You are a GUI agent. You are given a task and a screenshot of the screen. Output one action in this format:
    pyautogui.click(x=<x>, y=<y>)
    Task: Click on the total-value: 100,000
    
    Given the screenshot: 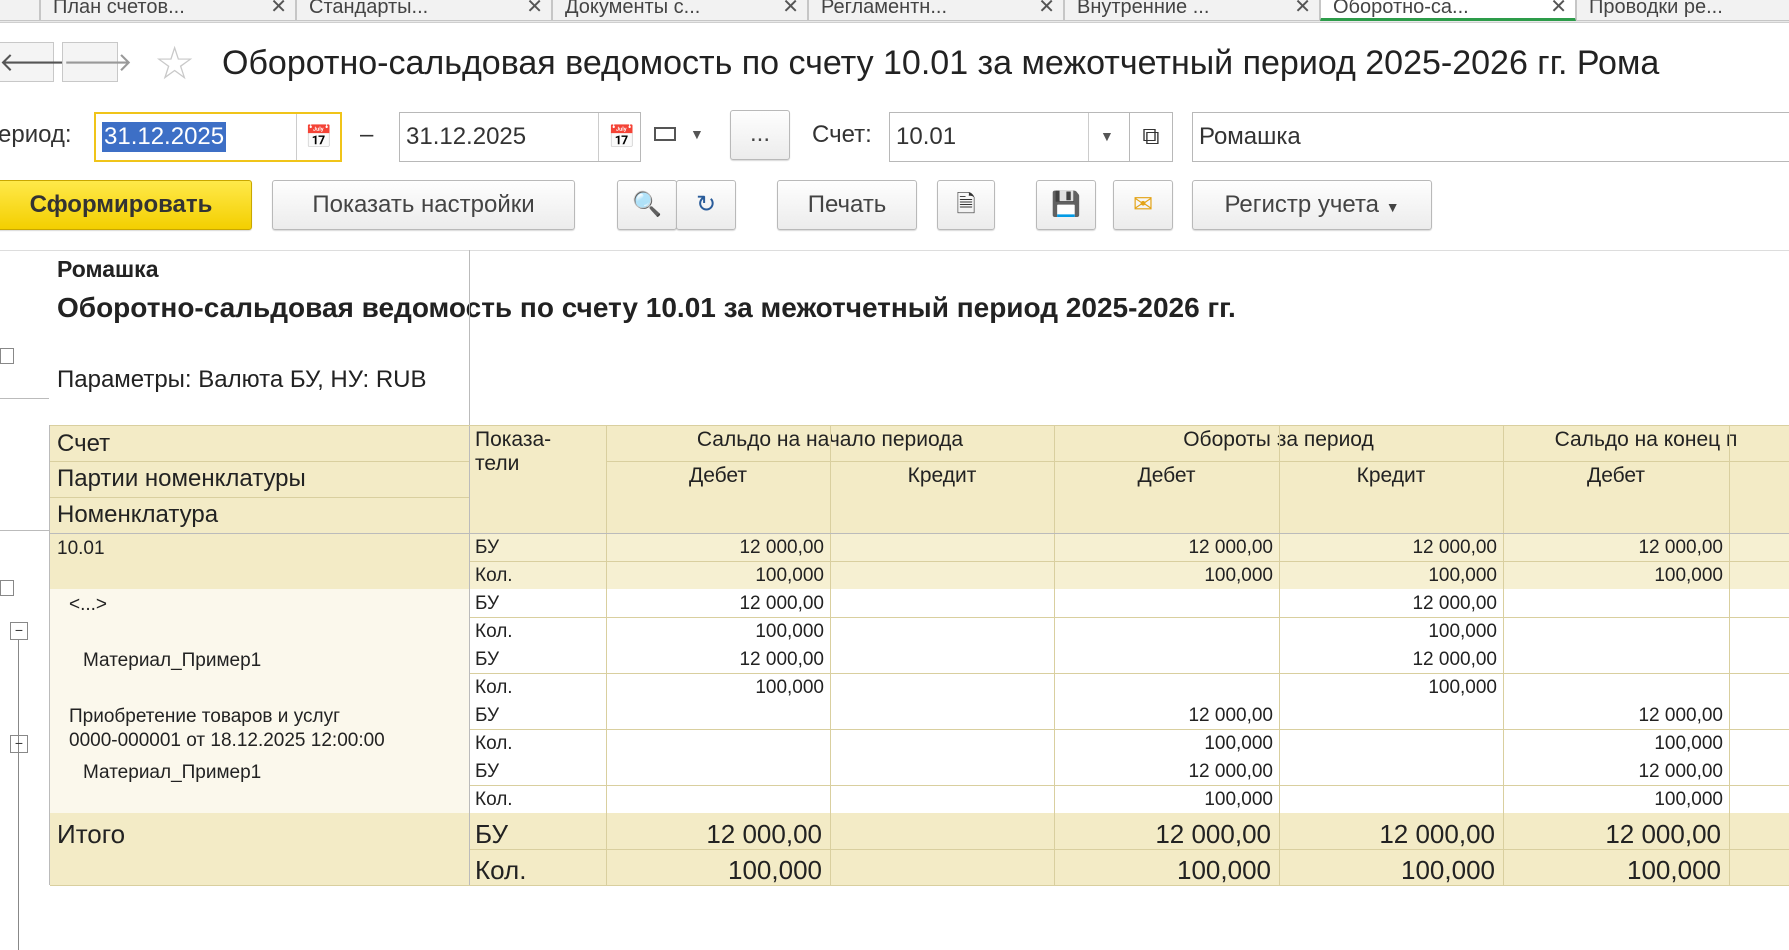 What is the action you would take?
    pyautogui.click(x=1448, y=870)
    